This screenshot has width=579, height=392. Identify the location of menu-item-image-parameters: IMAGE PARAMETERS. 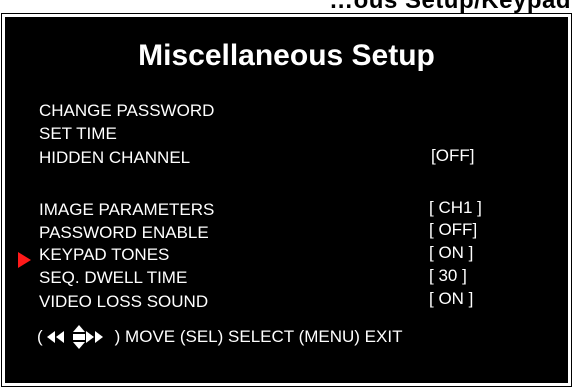
(126, 210).